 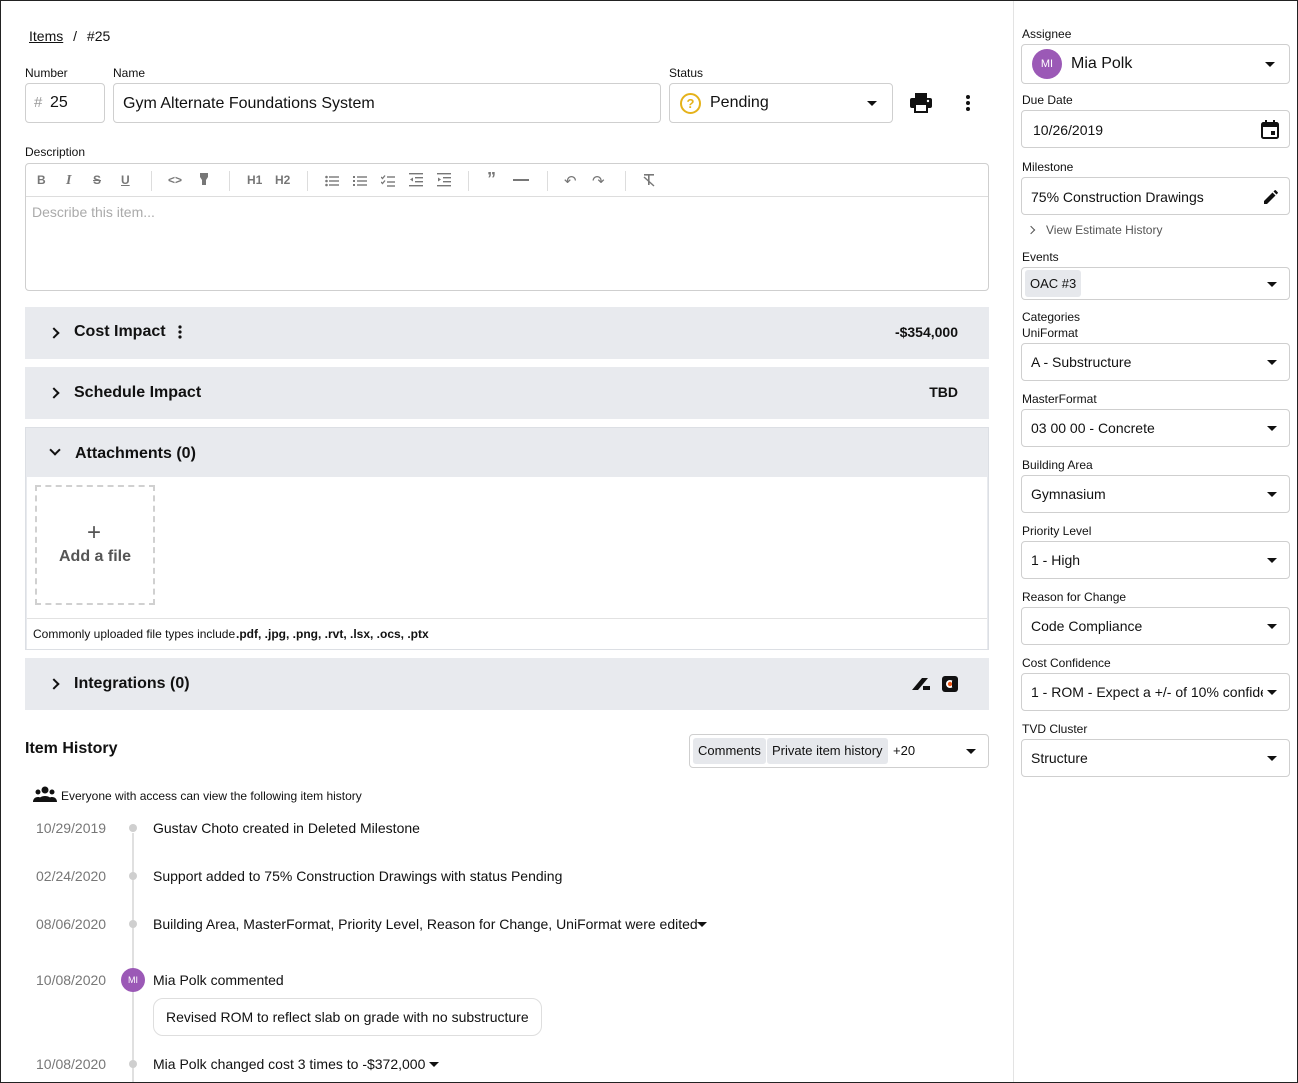 I want to click on status-label: Status, so click(x=686, y=73).